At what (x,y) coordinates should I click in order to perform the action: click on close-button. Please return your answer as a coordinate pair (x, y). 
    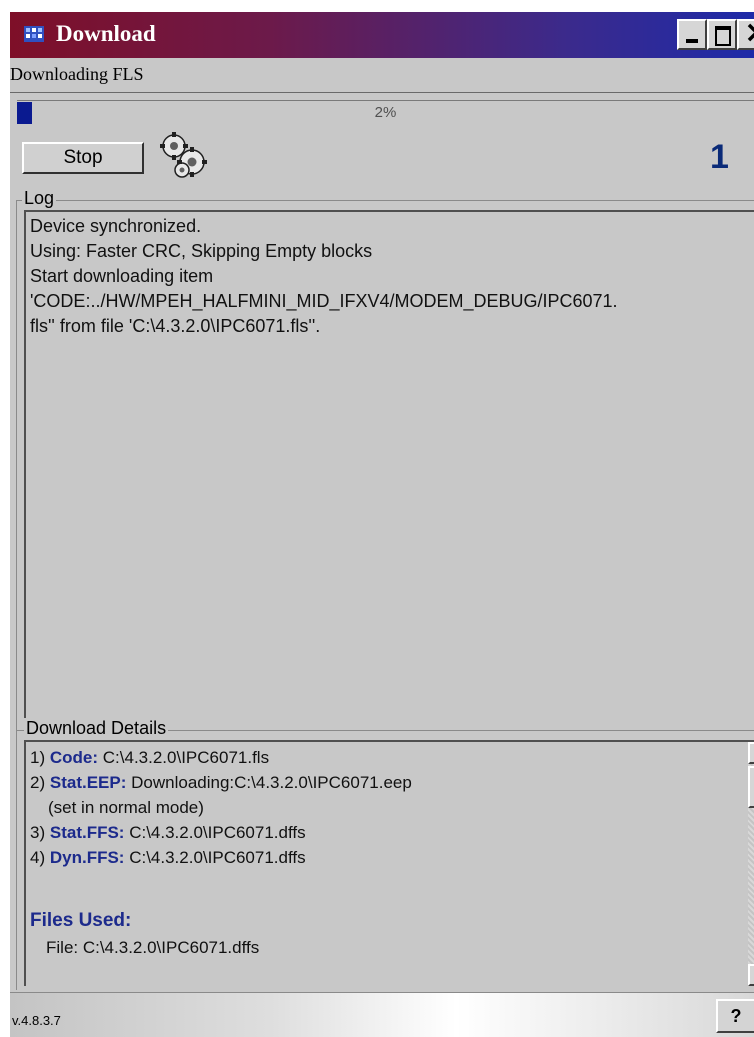
    Looking at the image, I should click on (745, 32).